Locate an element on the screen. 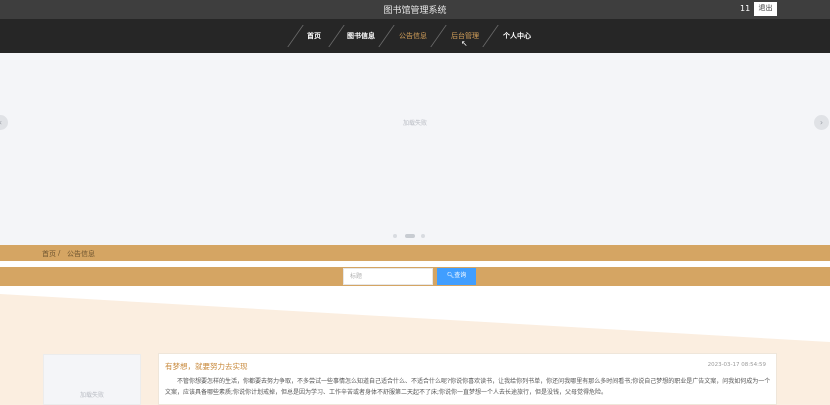 The width and height of the screenshot is (830, 405). carousel-next-button: › is located at coordinates (821, 122).